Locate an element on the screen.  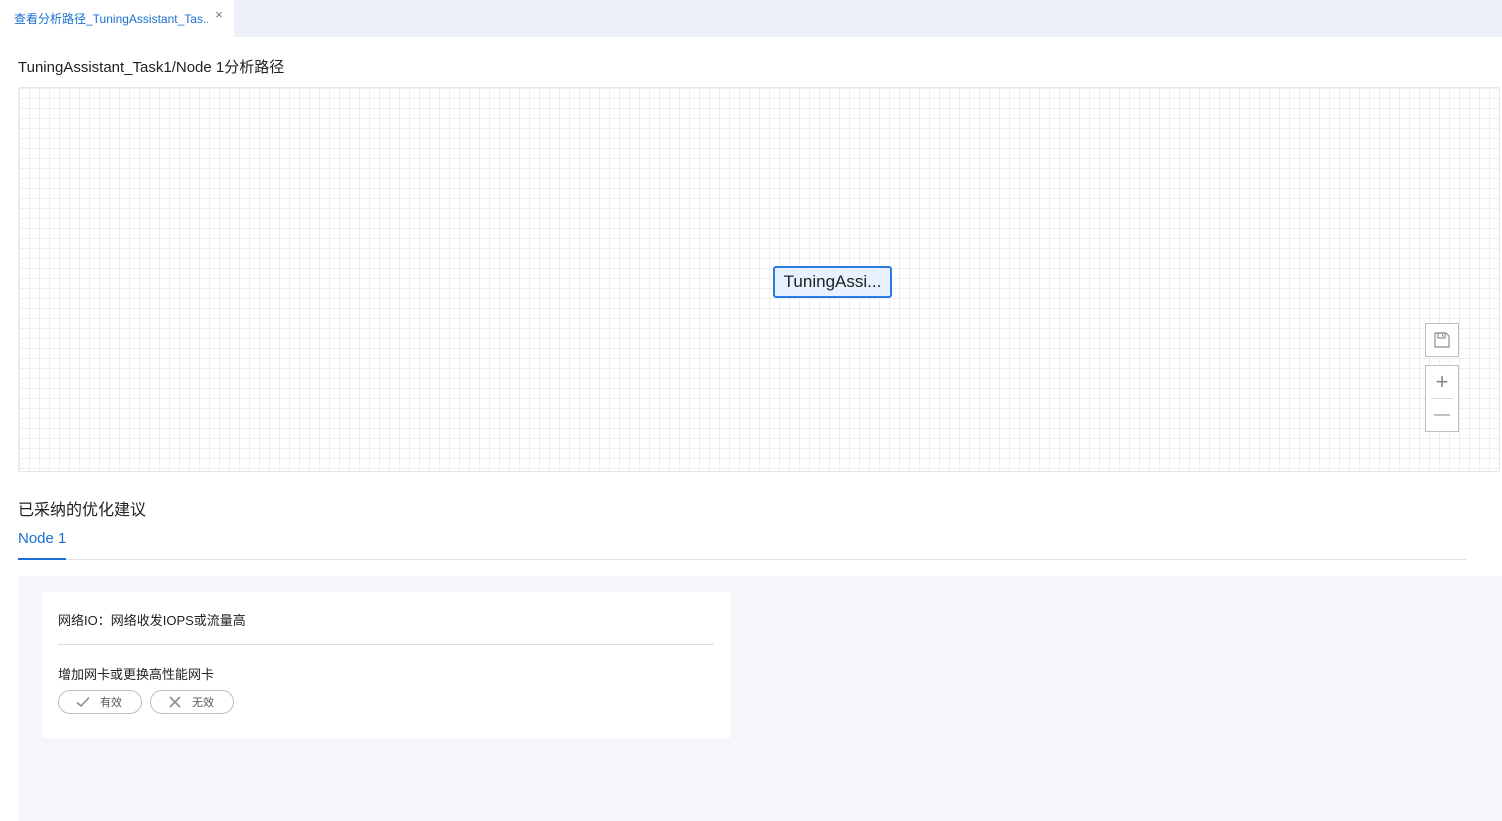
save-button is located at coordinates (1442, 340).